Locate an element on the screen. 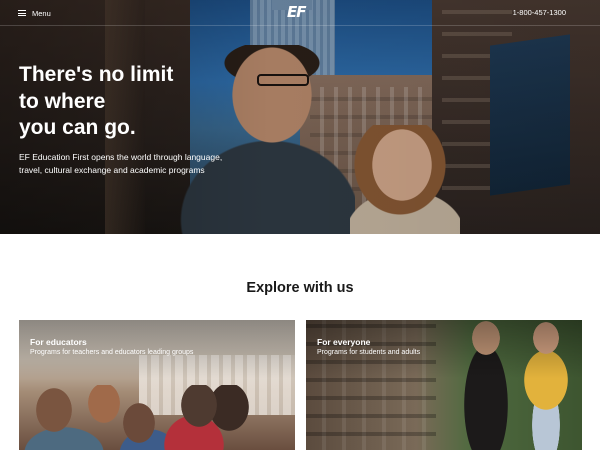  top-navigation: Menu EF 1-800-457-1300 is located at coordinates (300, 13).